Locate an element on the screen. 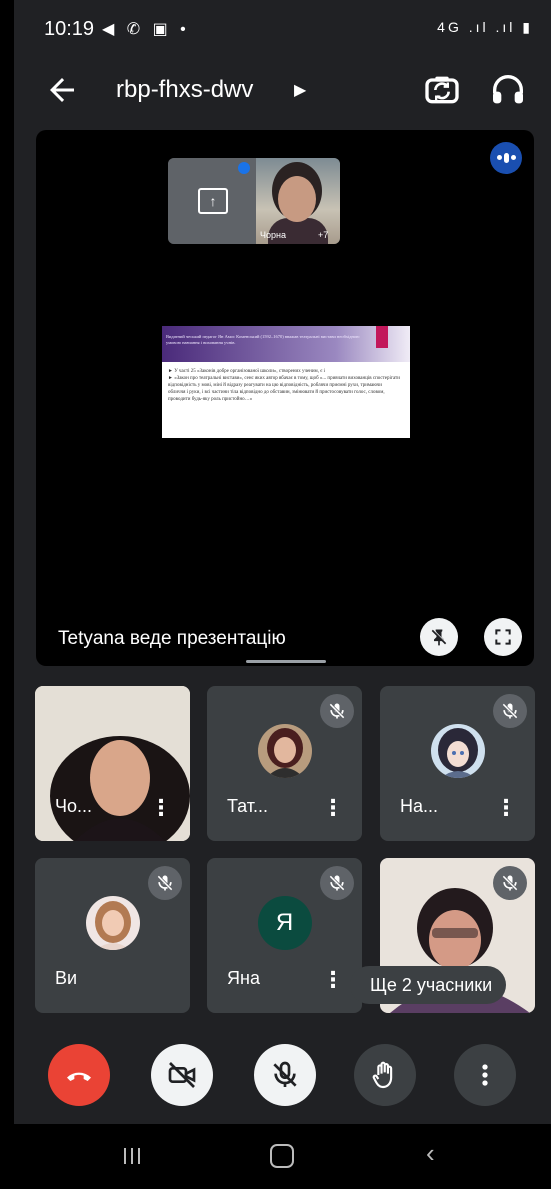  meeting-code: rbp-fhxs-dwv is located at coordinates (184, 90).